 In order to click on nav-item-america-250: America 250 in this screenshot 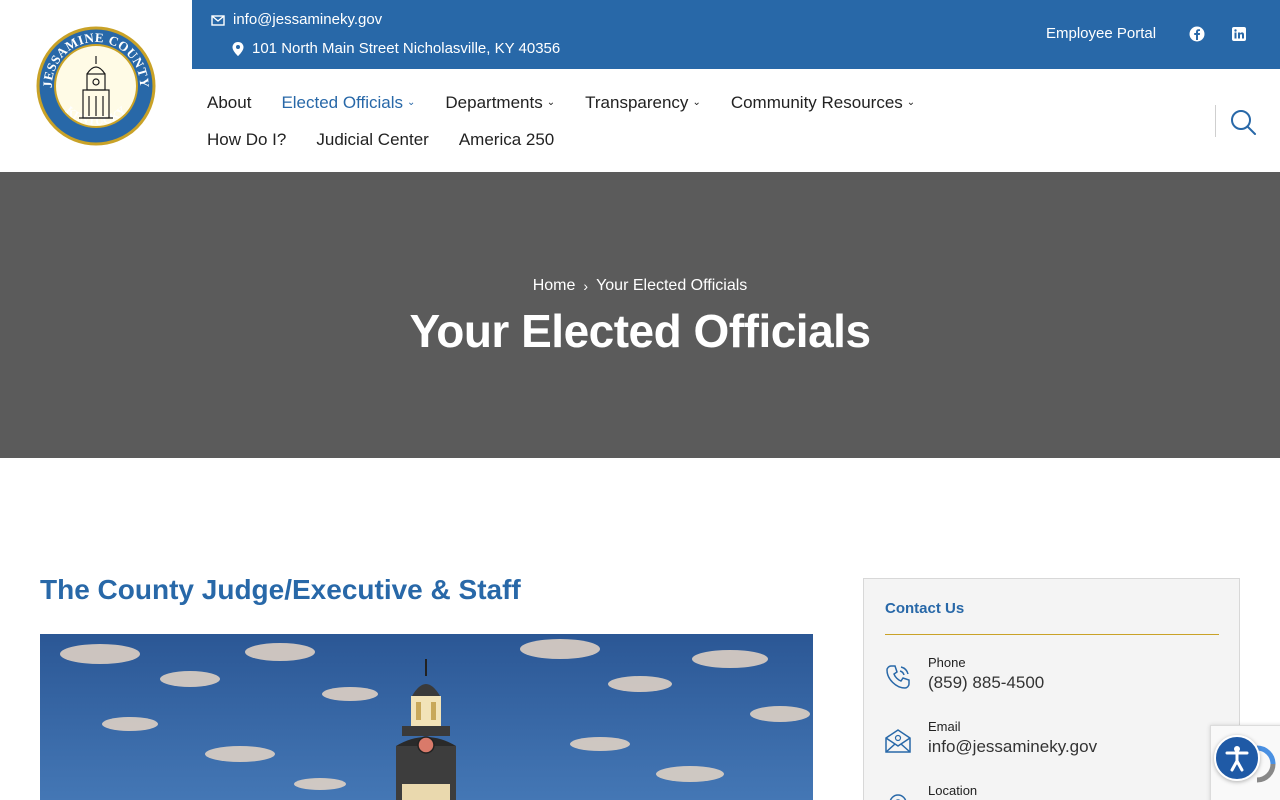, I will do `click(506, 140)`.